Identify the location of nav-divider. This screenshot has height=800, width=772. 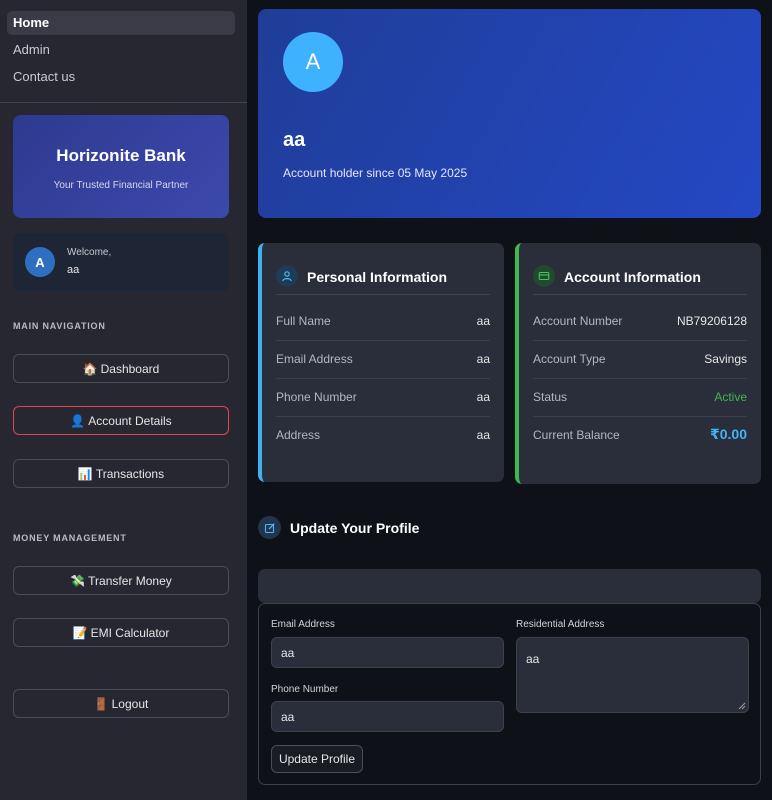
(123, 102).